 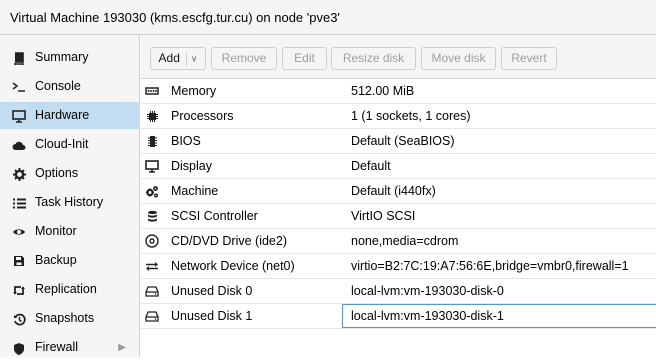 I want to click on hardware-row-value: 1 (1 sockets, 1 cores), so click(x=411, y=116).